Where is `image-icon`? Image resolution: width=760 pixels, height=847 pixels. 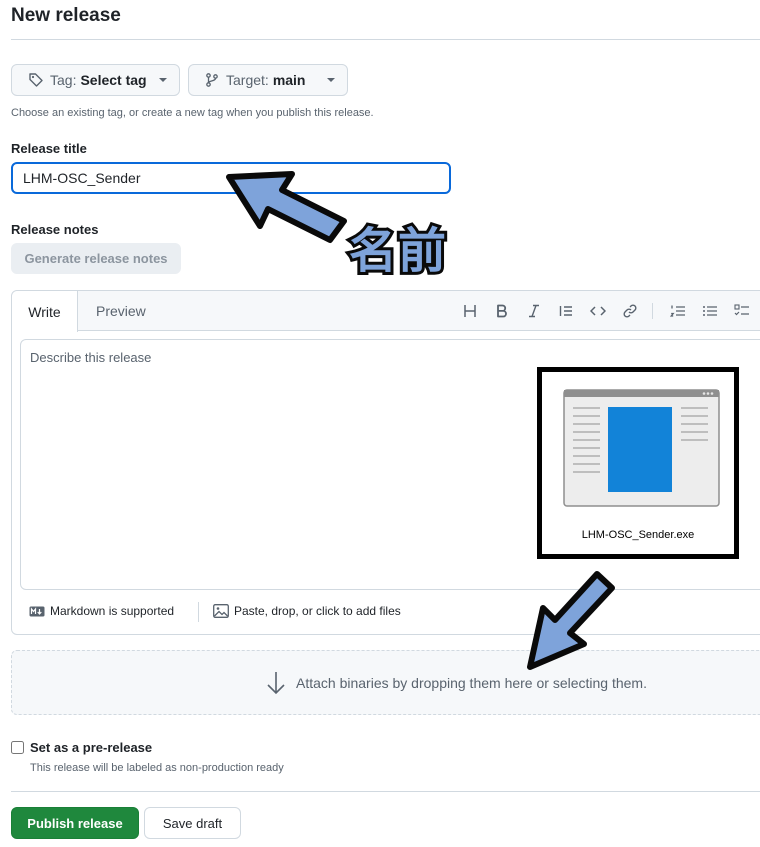
image-icon is located at coordinates (221, 611).